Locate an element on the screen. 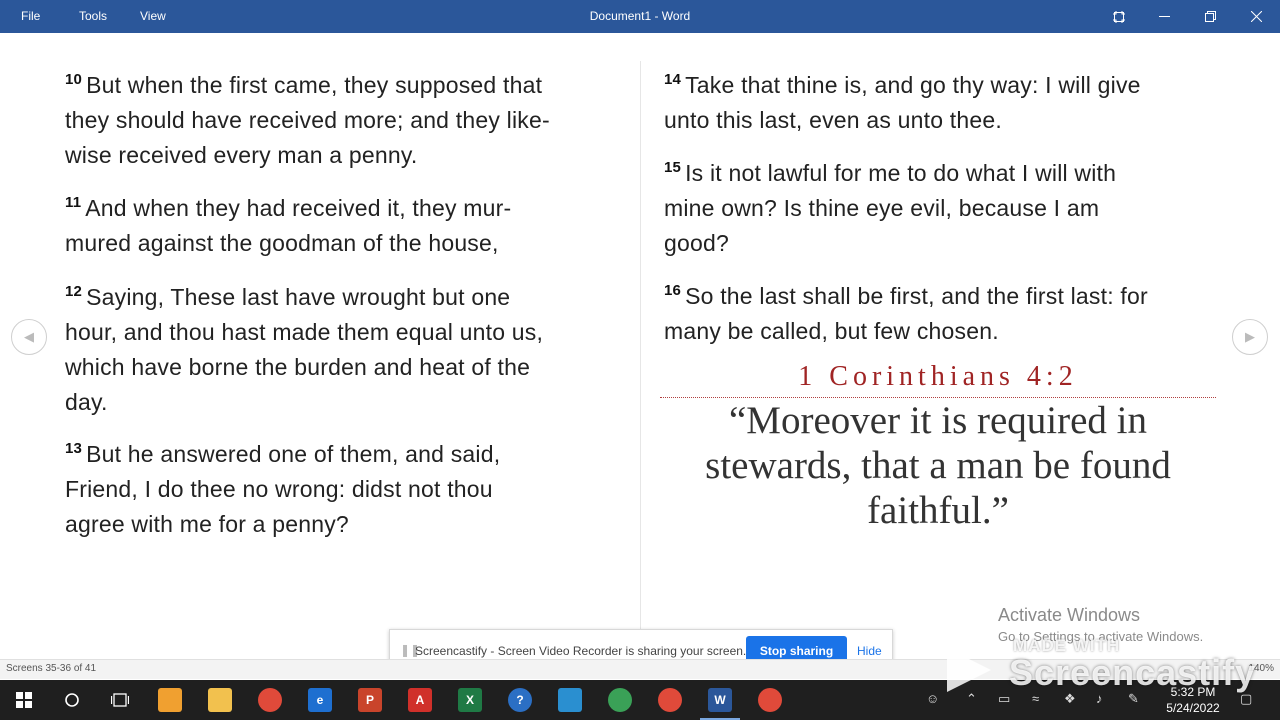 This screenshot has width=1280, height=720. verse-line: good? is located at coordinates (696, 243).